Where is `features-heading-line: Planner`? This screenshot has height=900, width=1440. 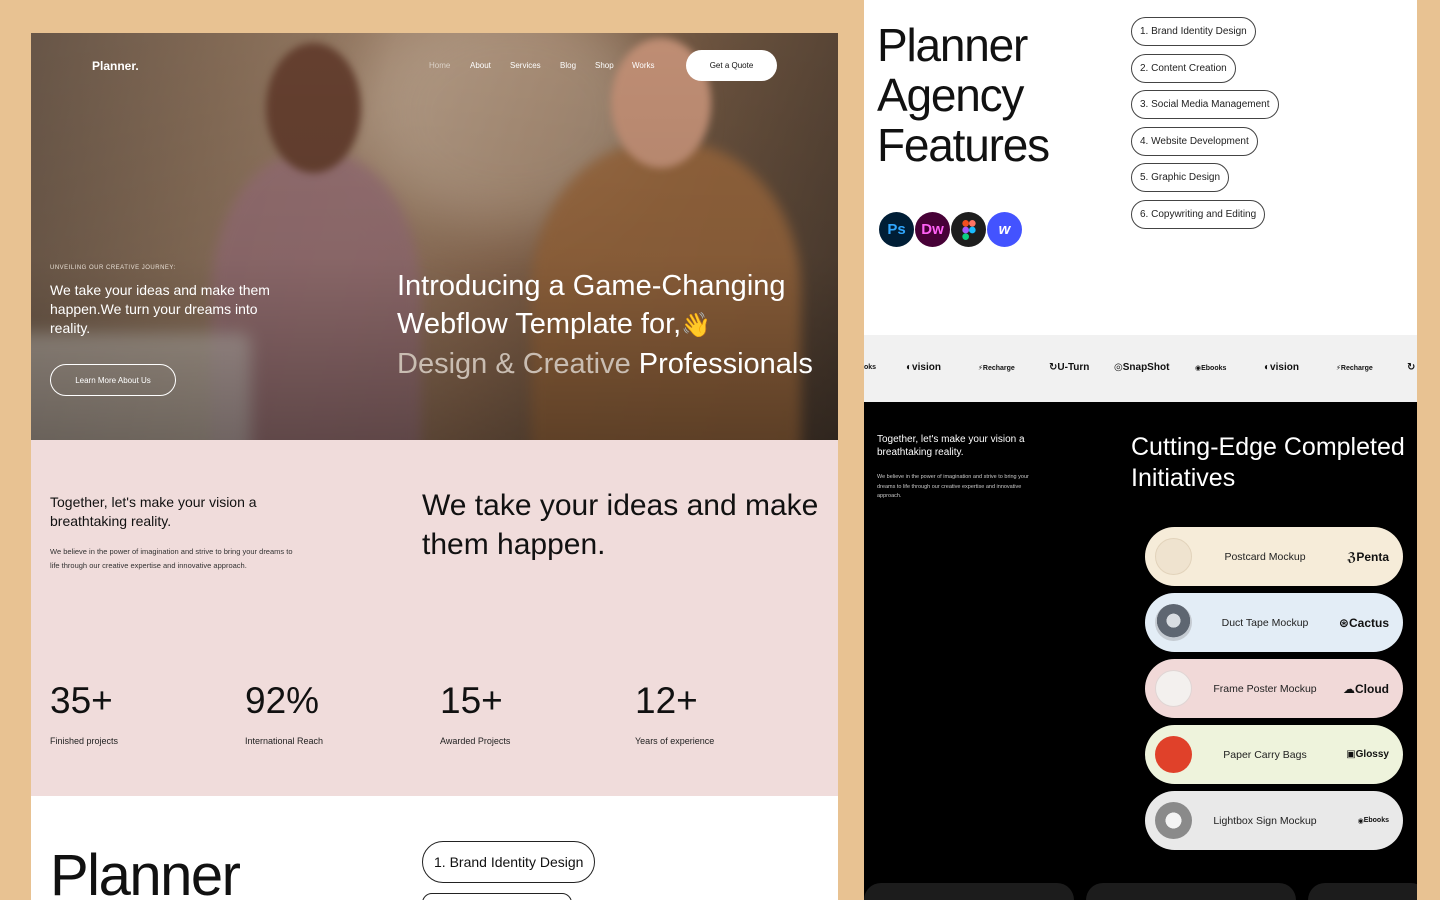
features-heading-line: Planner is located at coordinates (952, 45).